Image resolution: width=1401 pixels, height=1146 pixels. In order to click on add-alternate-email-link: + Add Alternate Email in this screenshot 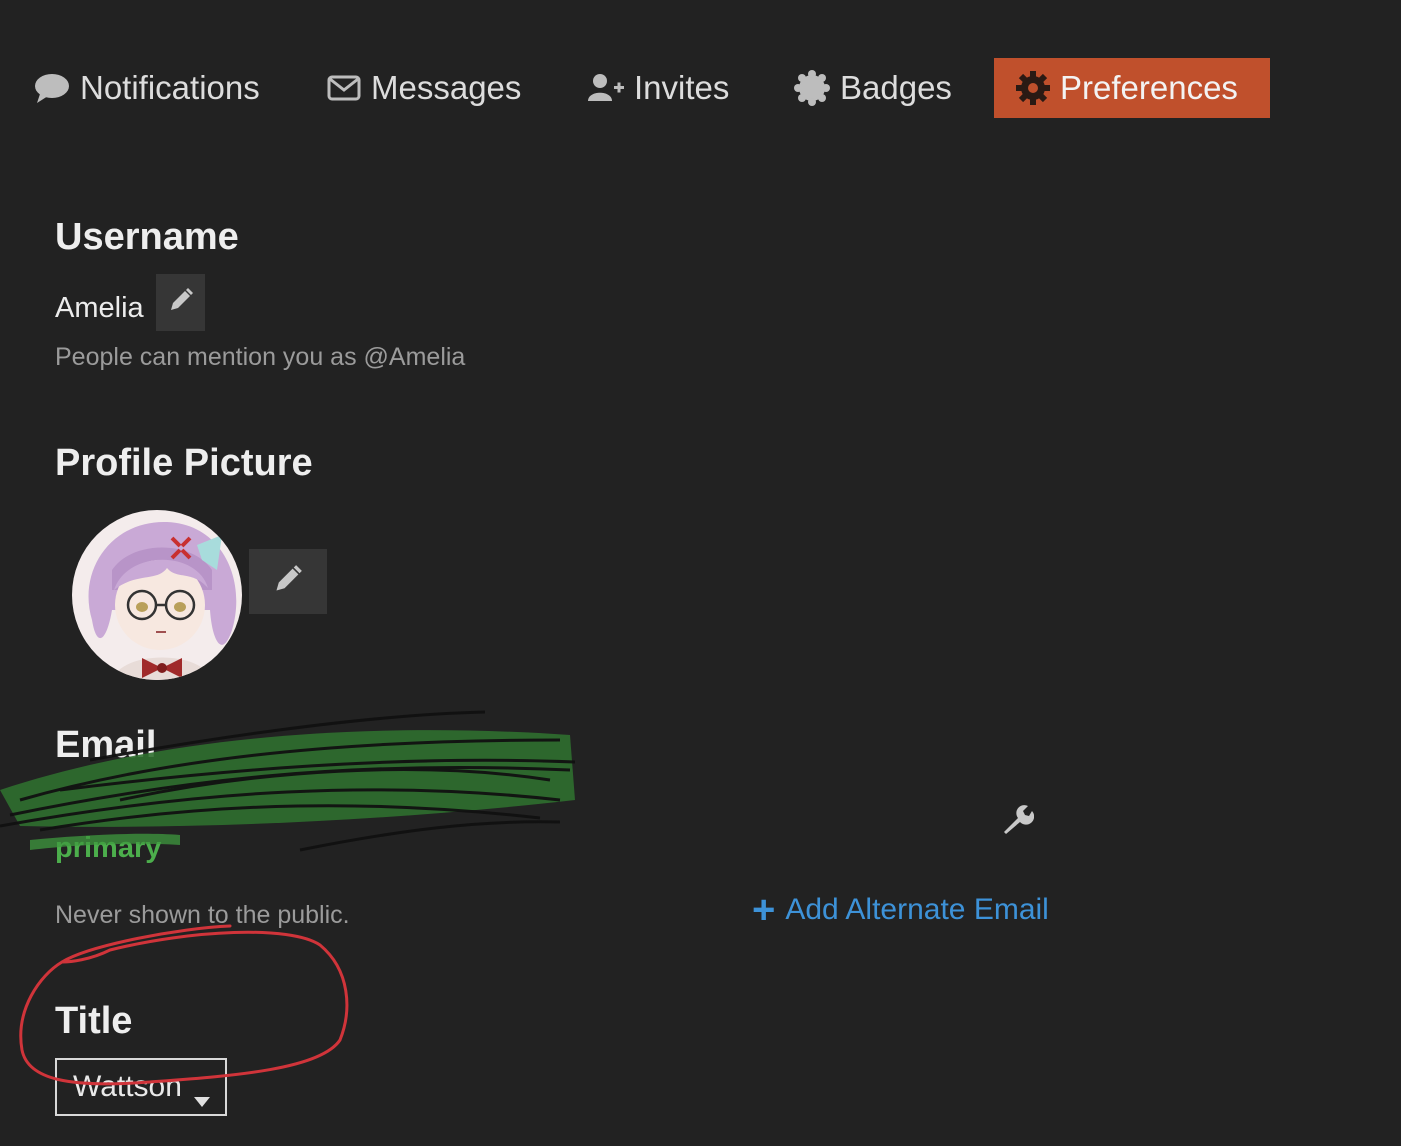, I will do `click(900, 910)`.